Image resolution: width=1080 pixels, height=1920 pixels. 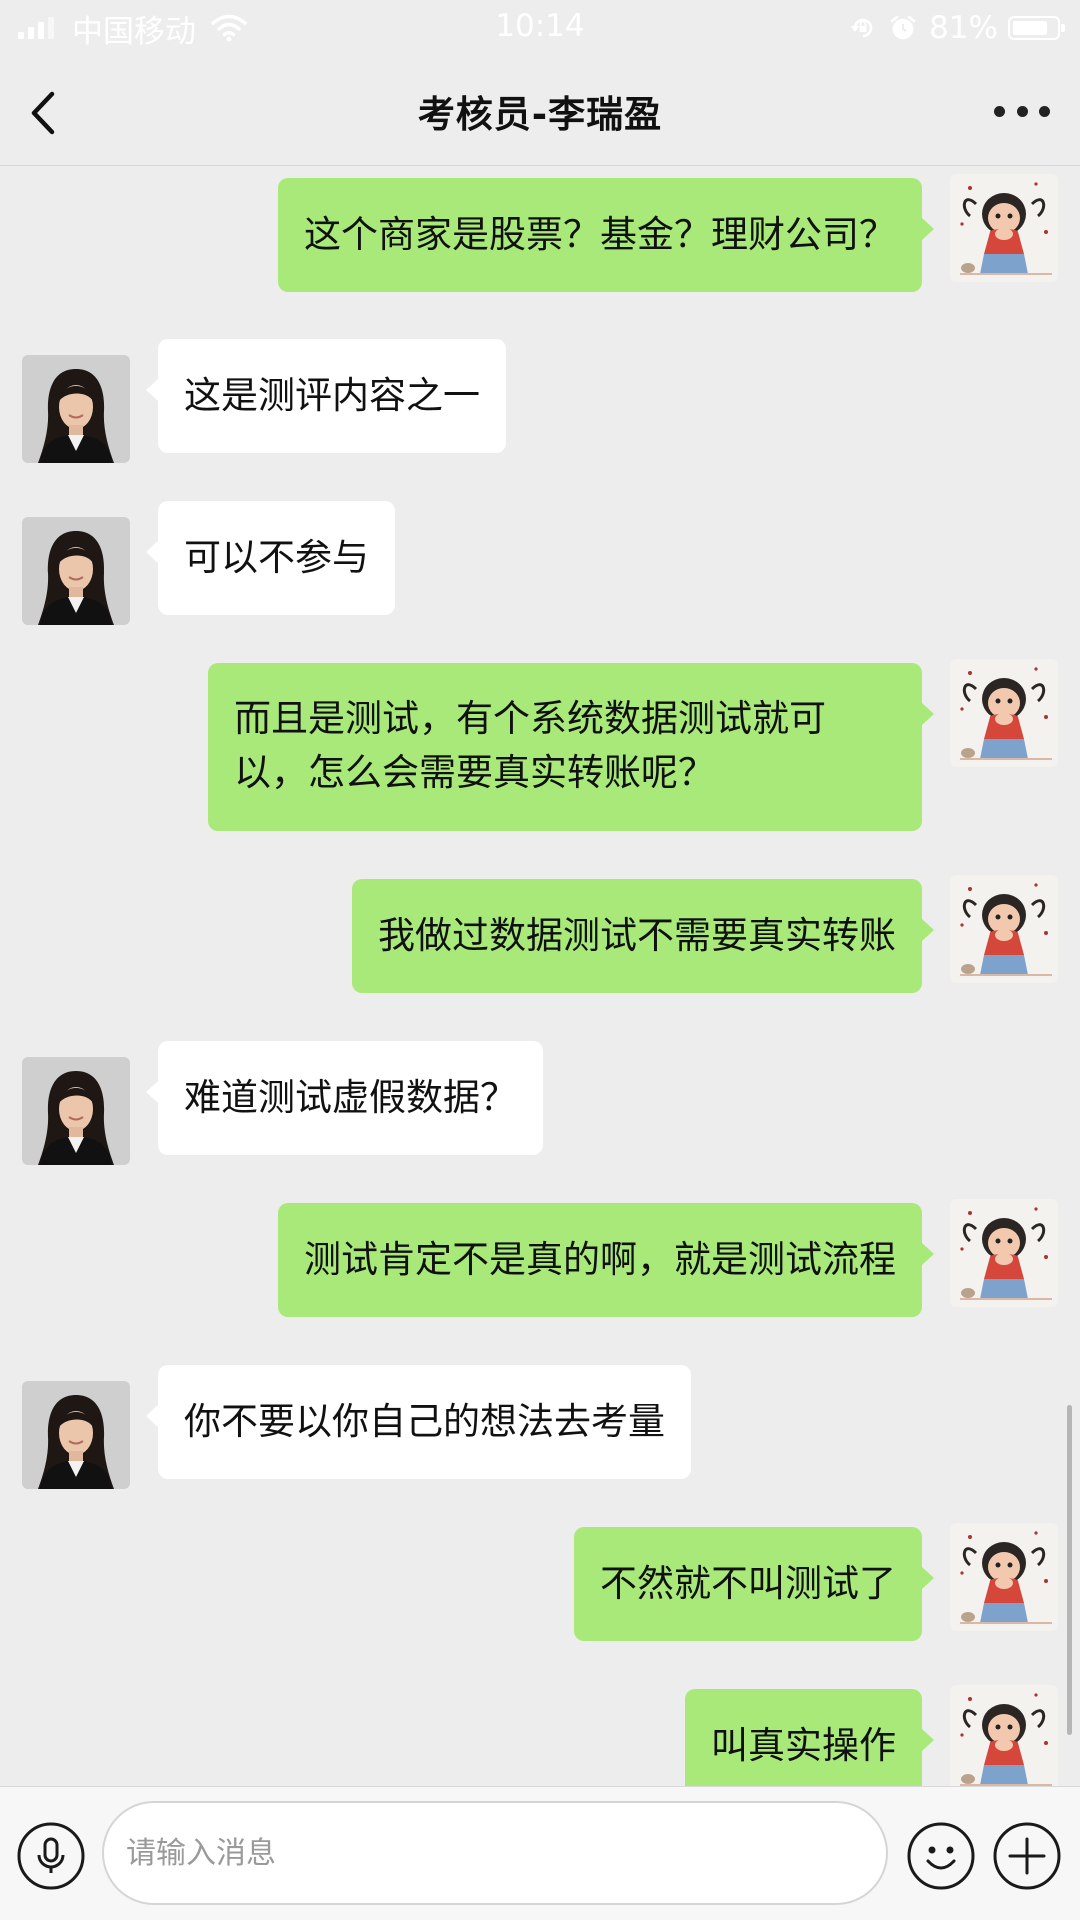 What do you see at coordinates (344, 1098) in the screenshot?
I see `message-bubble: 难道测试虚假数据？` at bounding box center [344, 1098].